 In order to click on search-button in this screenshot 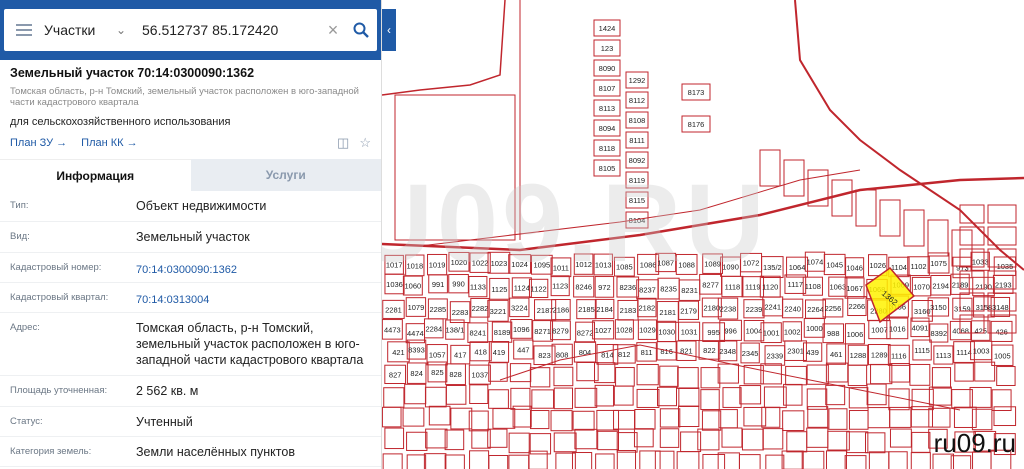, I will do `click(361, 30)`.